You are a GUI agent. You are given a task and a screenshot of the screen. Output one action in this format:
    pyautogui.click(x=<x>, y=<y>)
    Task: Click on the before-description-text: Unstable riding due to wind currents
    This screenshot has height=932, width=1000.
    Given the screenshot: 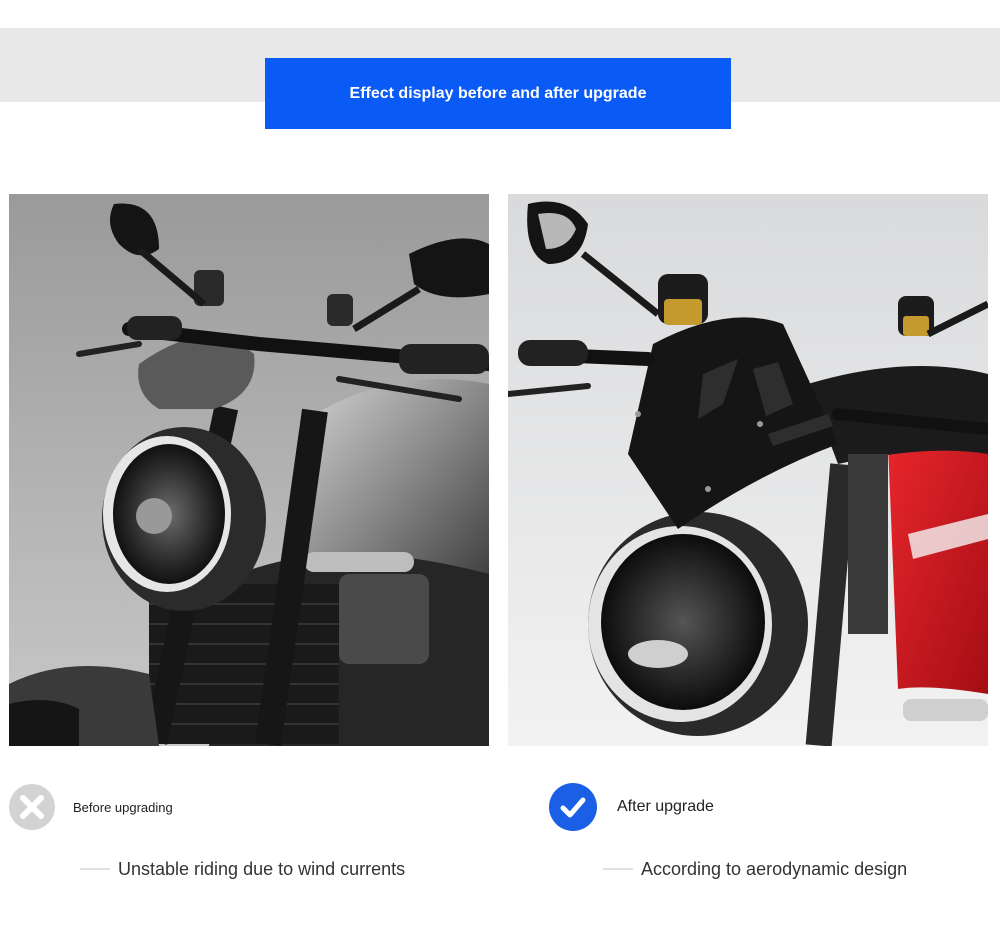 What is the action you would take?
    pyautogui.click(x=262, y=868)
    